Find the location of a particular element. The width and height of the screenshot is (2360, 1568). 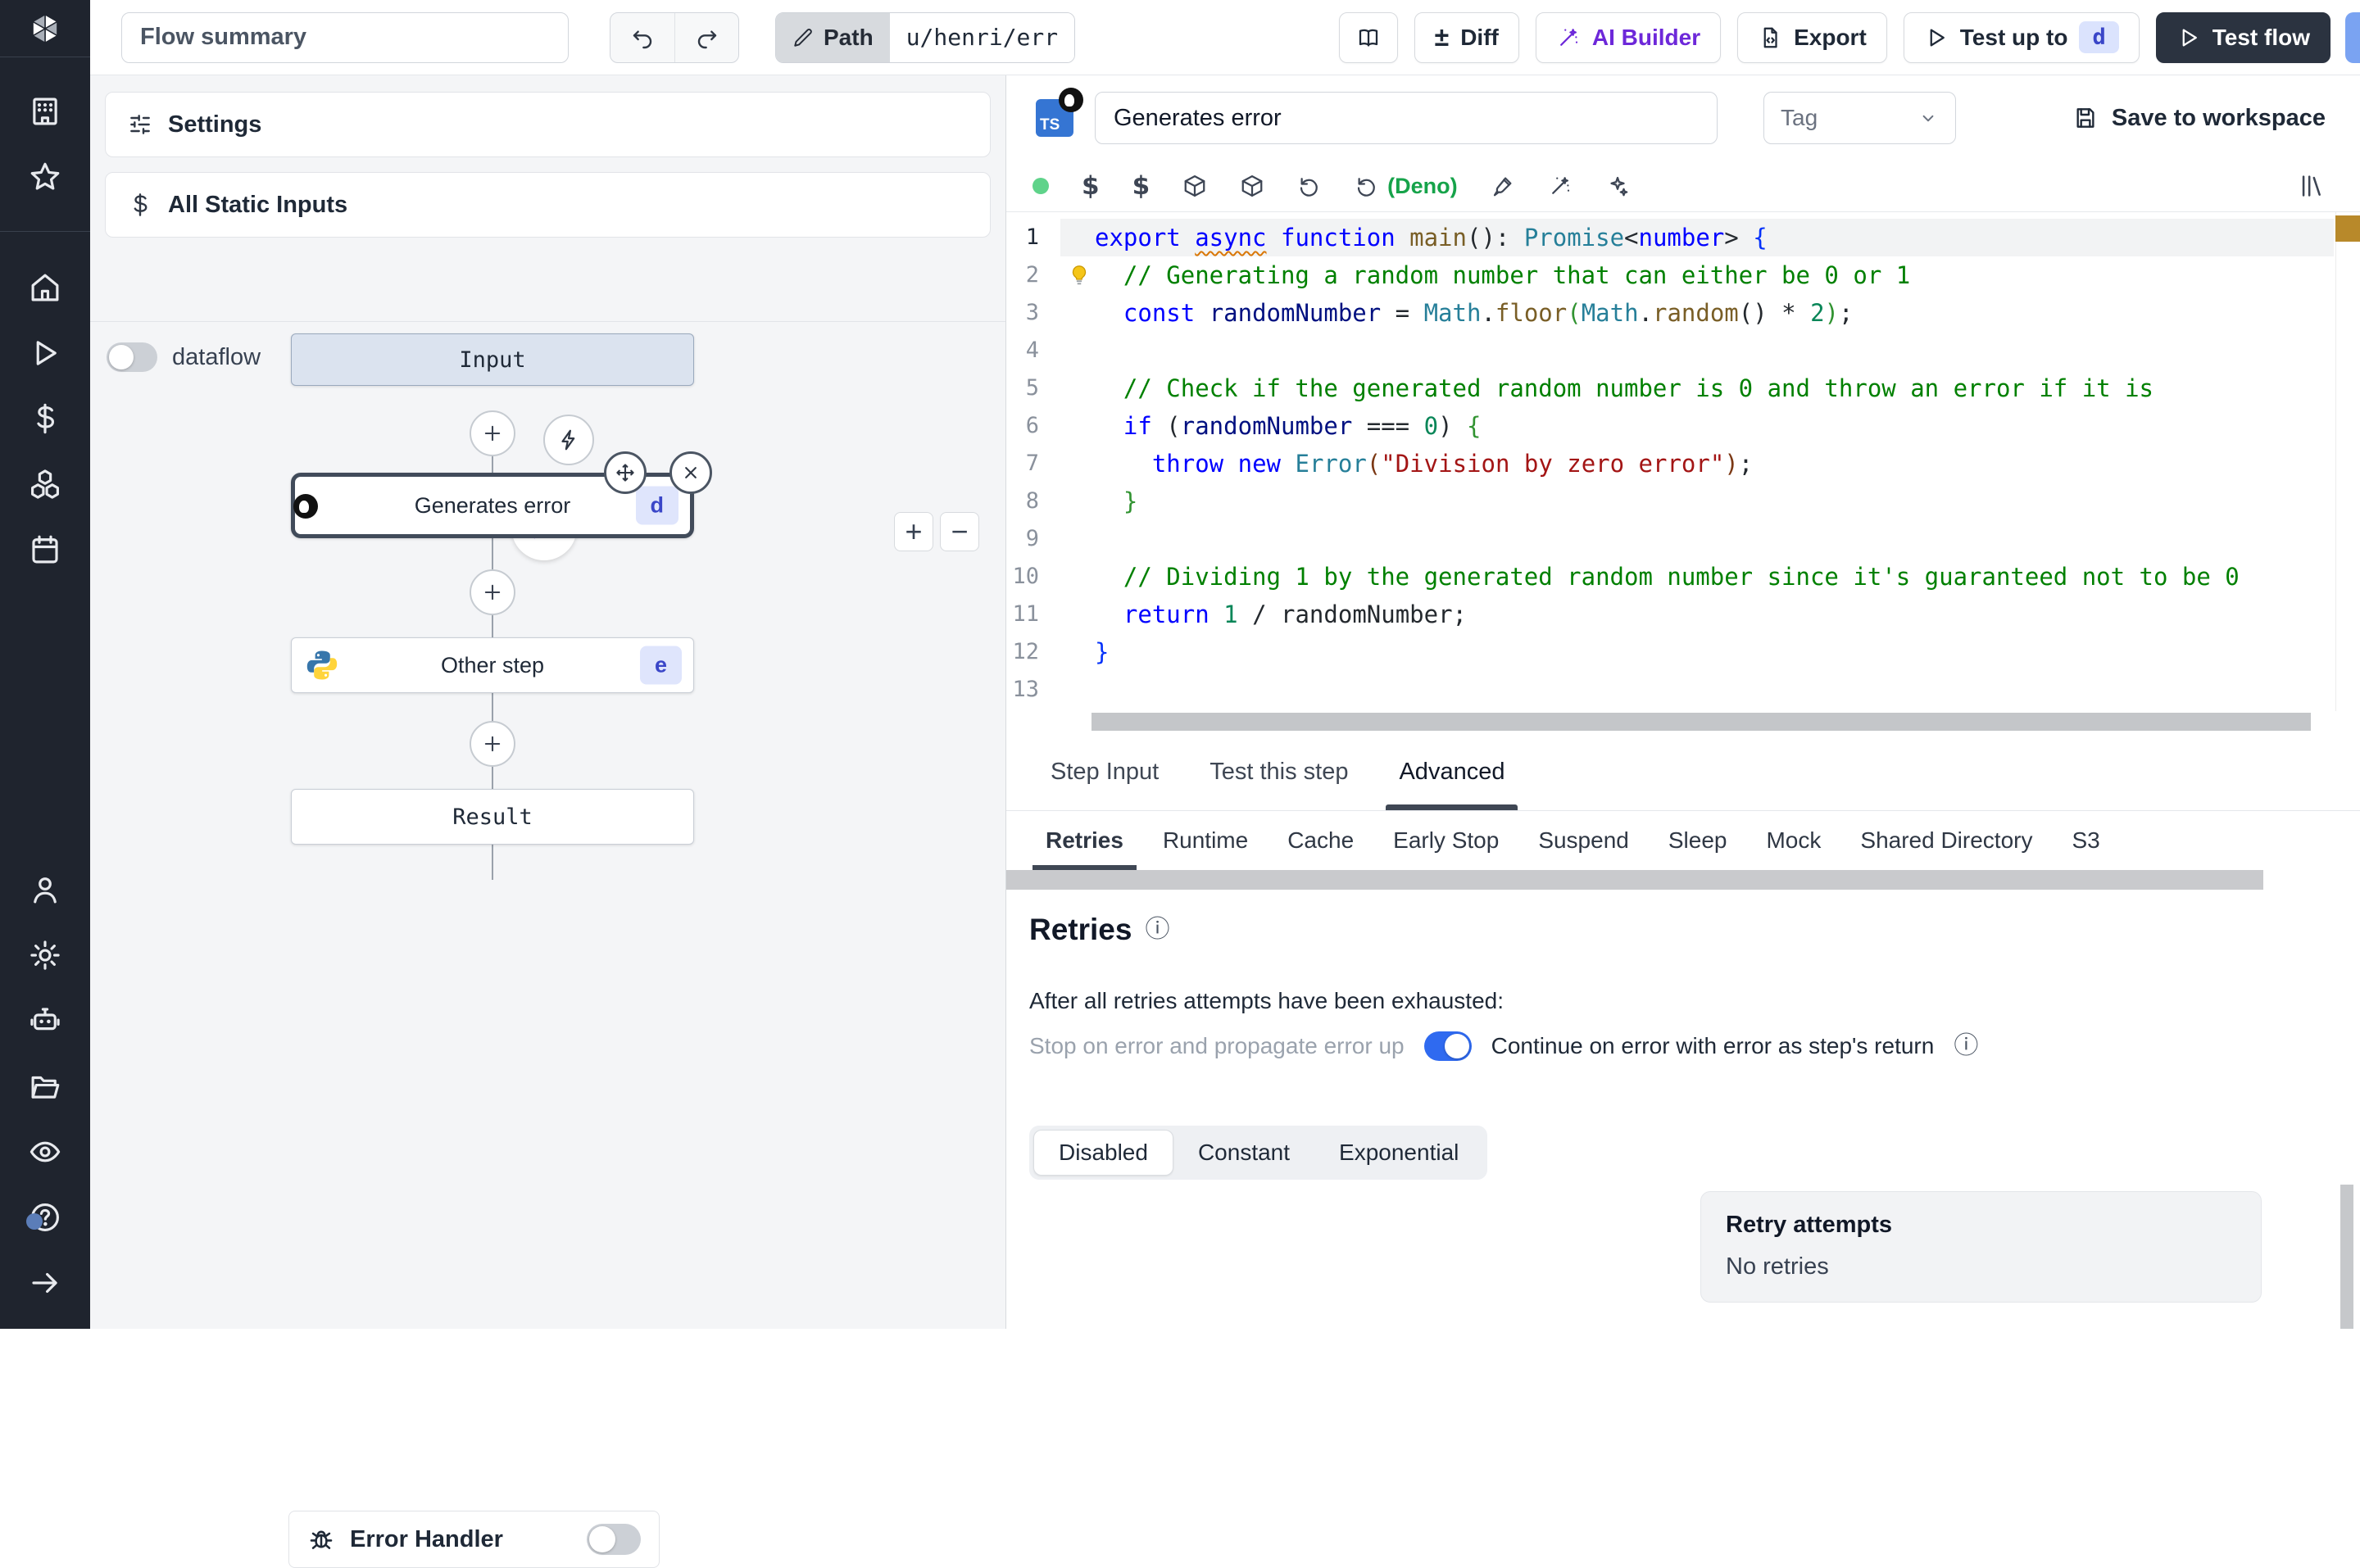

sliders-icon is located at coordinates (140, 125).